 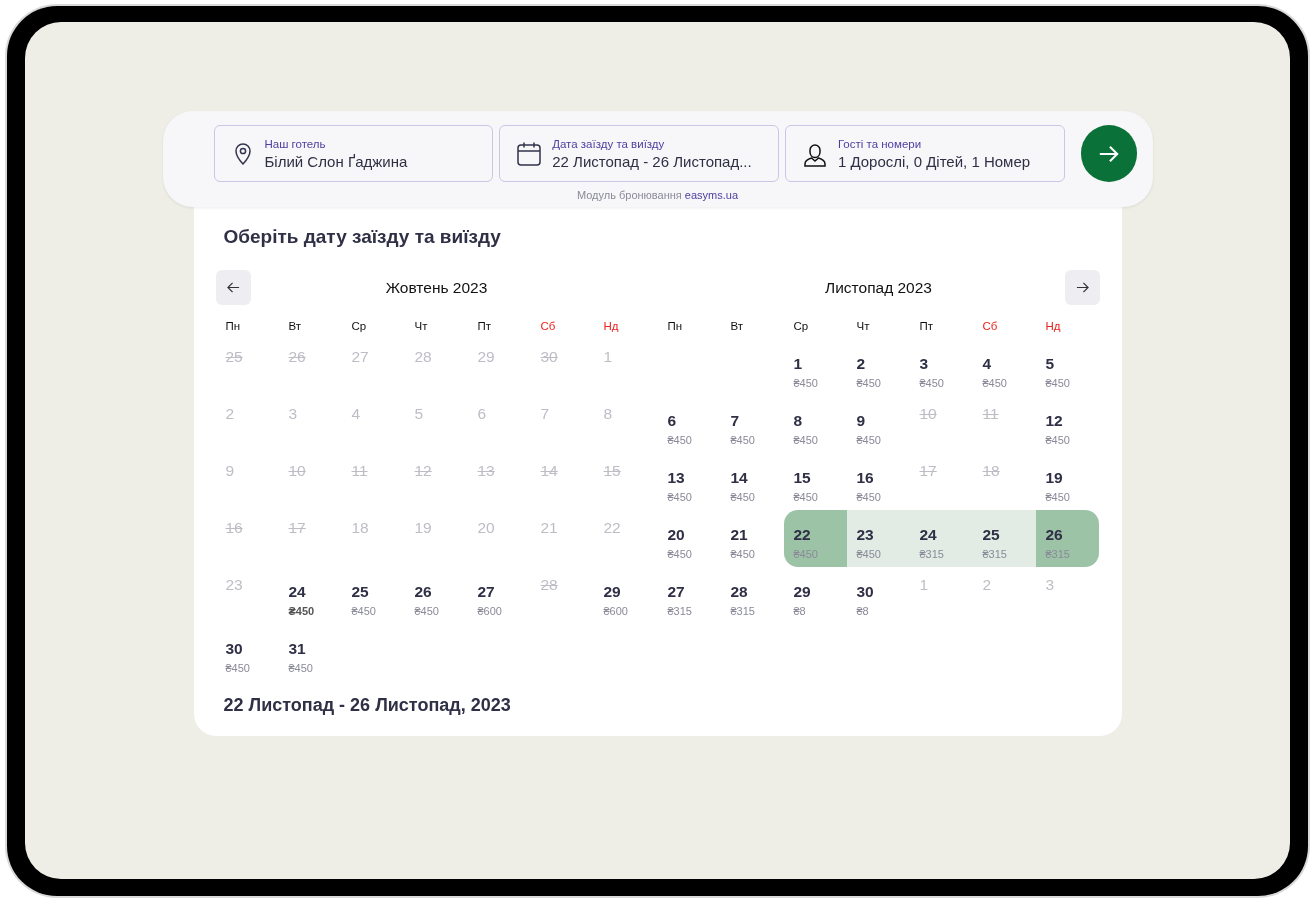 What do you see at coordinates (878, 424) in the screenshot?
I see `calendar-day: 9 ₴450` at bounding box center [878, 424].